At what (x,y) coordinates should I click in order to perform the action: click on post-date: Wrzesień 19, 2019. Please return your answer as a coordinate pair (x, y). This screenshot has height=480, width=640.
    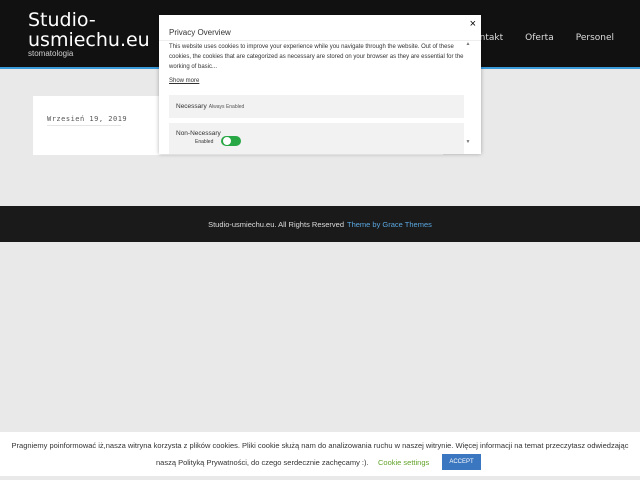
    Looking at the image, I should click on (87, 119).